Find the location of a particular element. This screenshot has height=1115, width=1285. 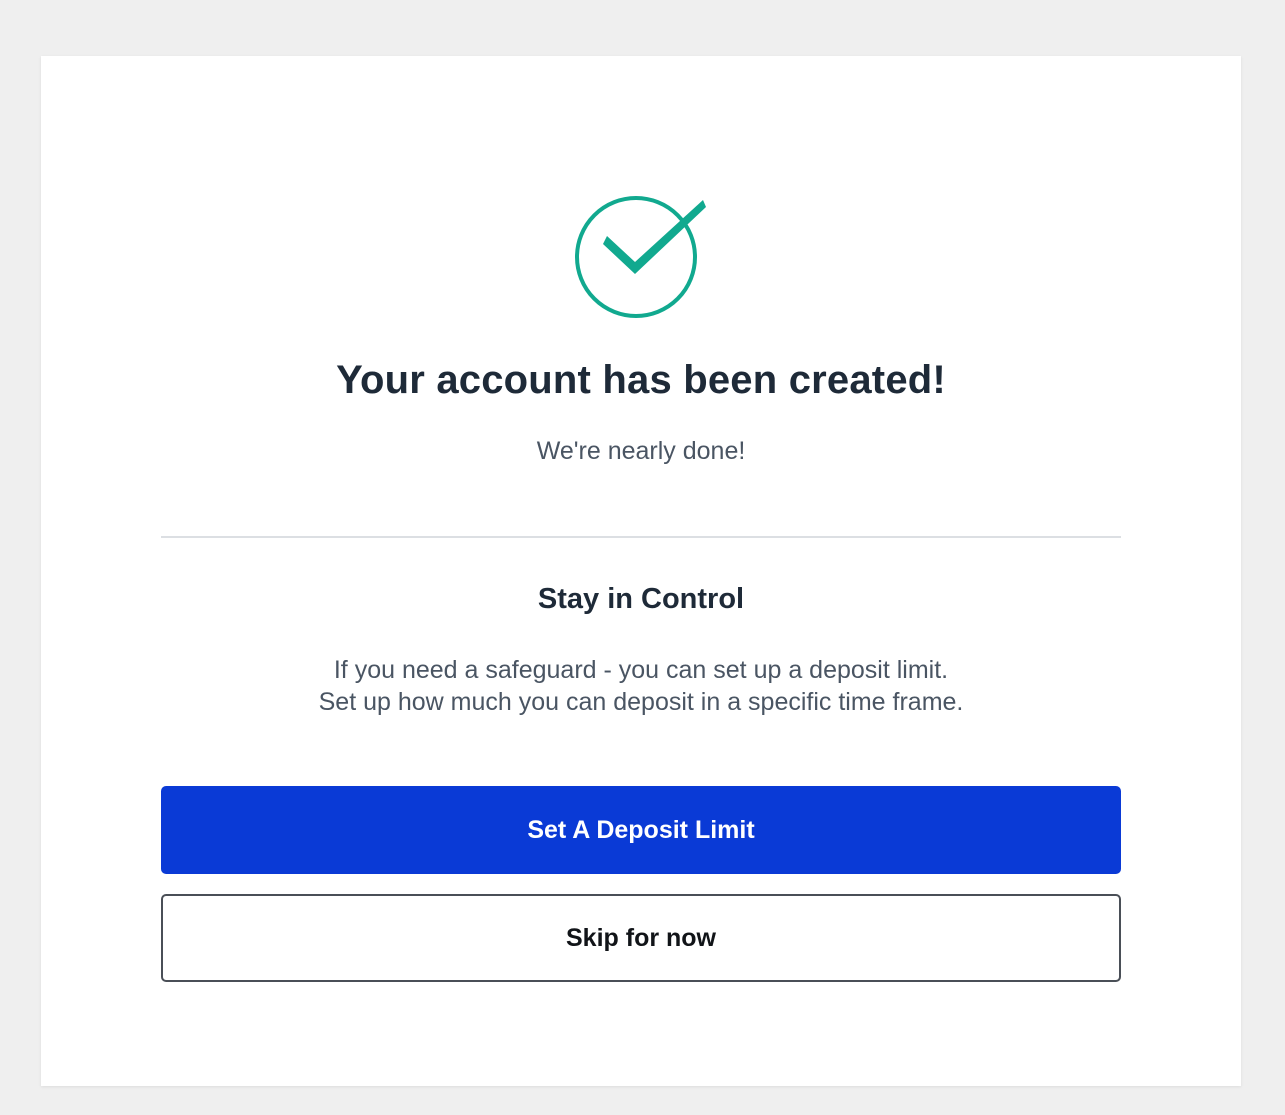

page-title: Your account has been created! is located at coordinates (641, 380).